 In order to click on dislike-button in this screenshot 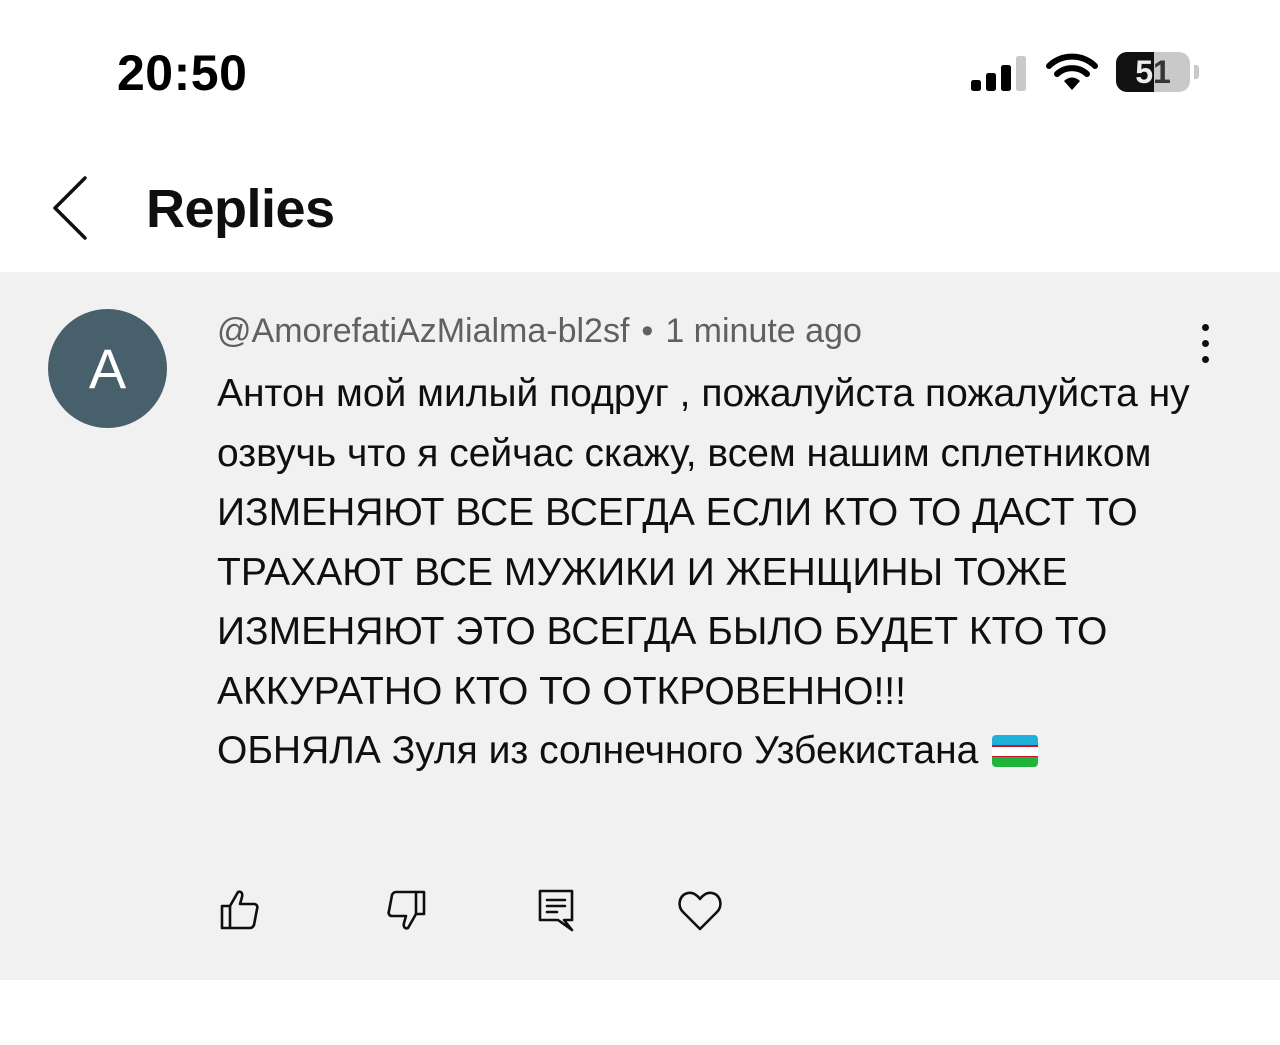, I will do `click(406, 910)`.